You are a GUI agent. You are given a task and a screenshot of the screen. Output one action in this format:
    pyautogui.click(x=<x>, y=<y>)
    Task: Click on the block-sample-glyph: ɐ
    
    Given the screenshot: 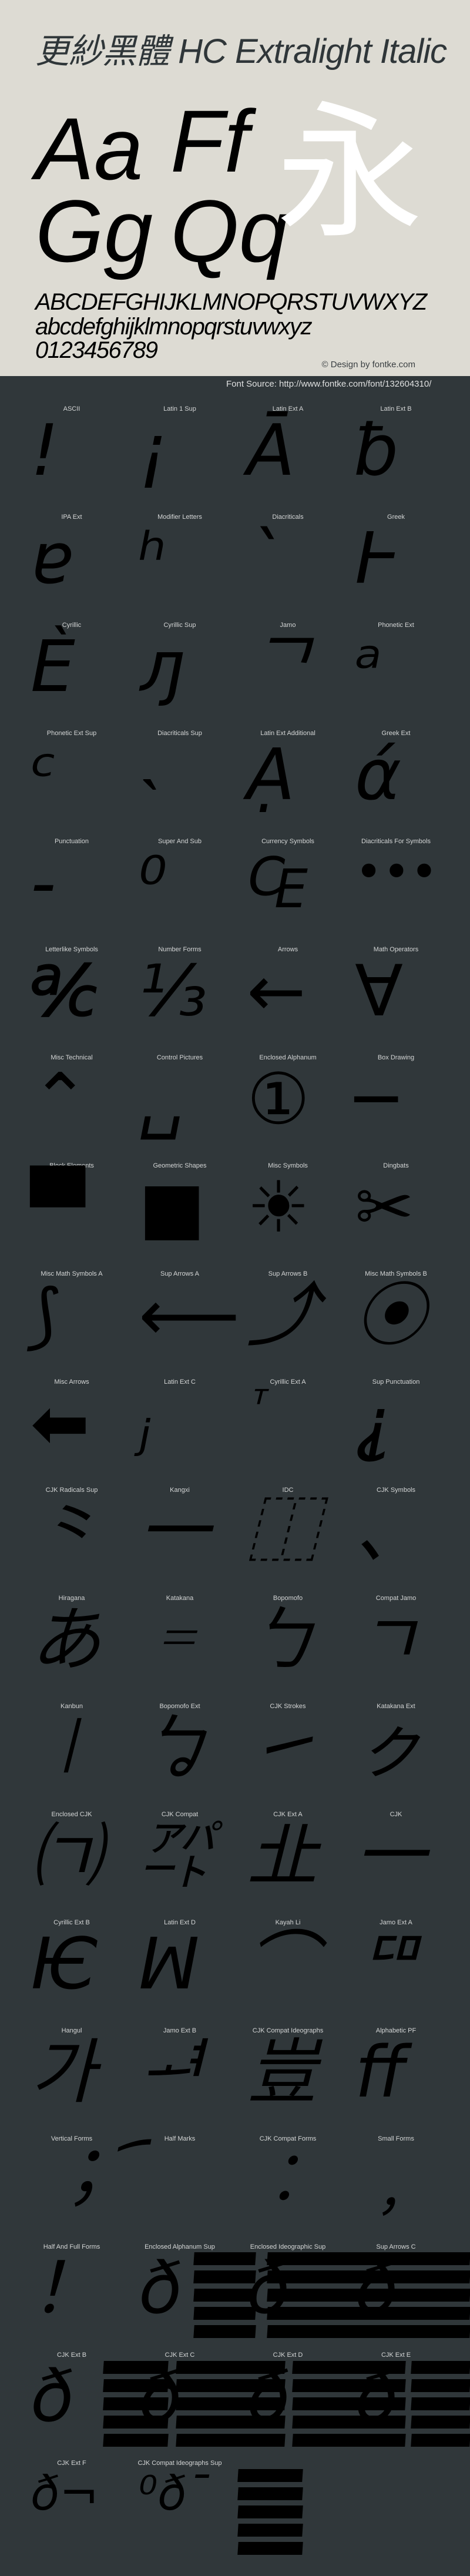 What is the action you would take?
    pyautogui.click(x=52, y=559)
    